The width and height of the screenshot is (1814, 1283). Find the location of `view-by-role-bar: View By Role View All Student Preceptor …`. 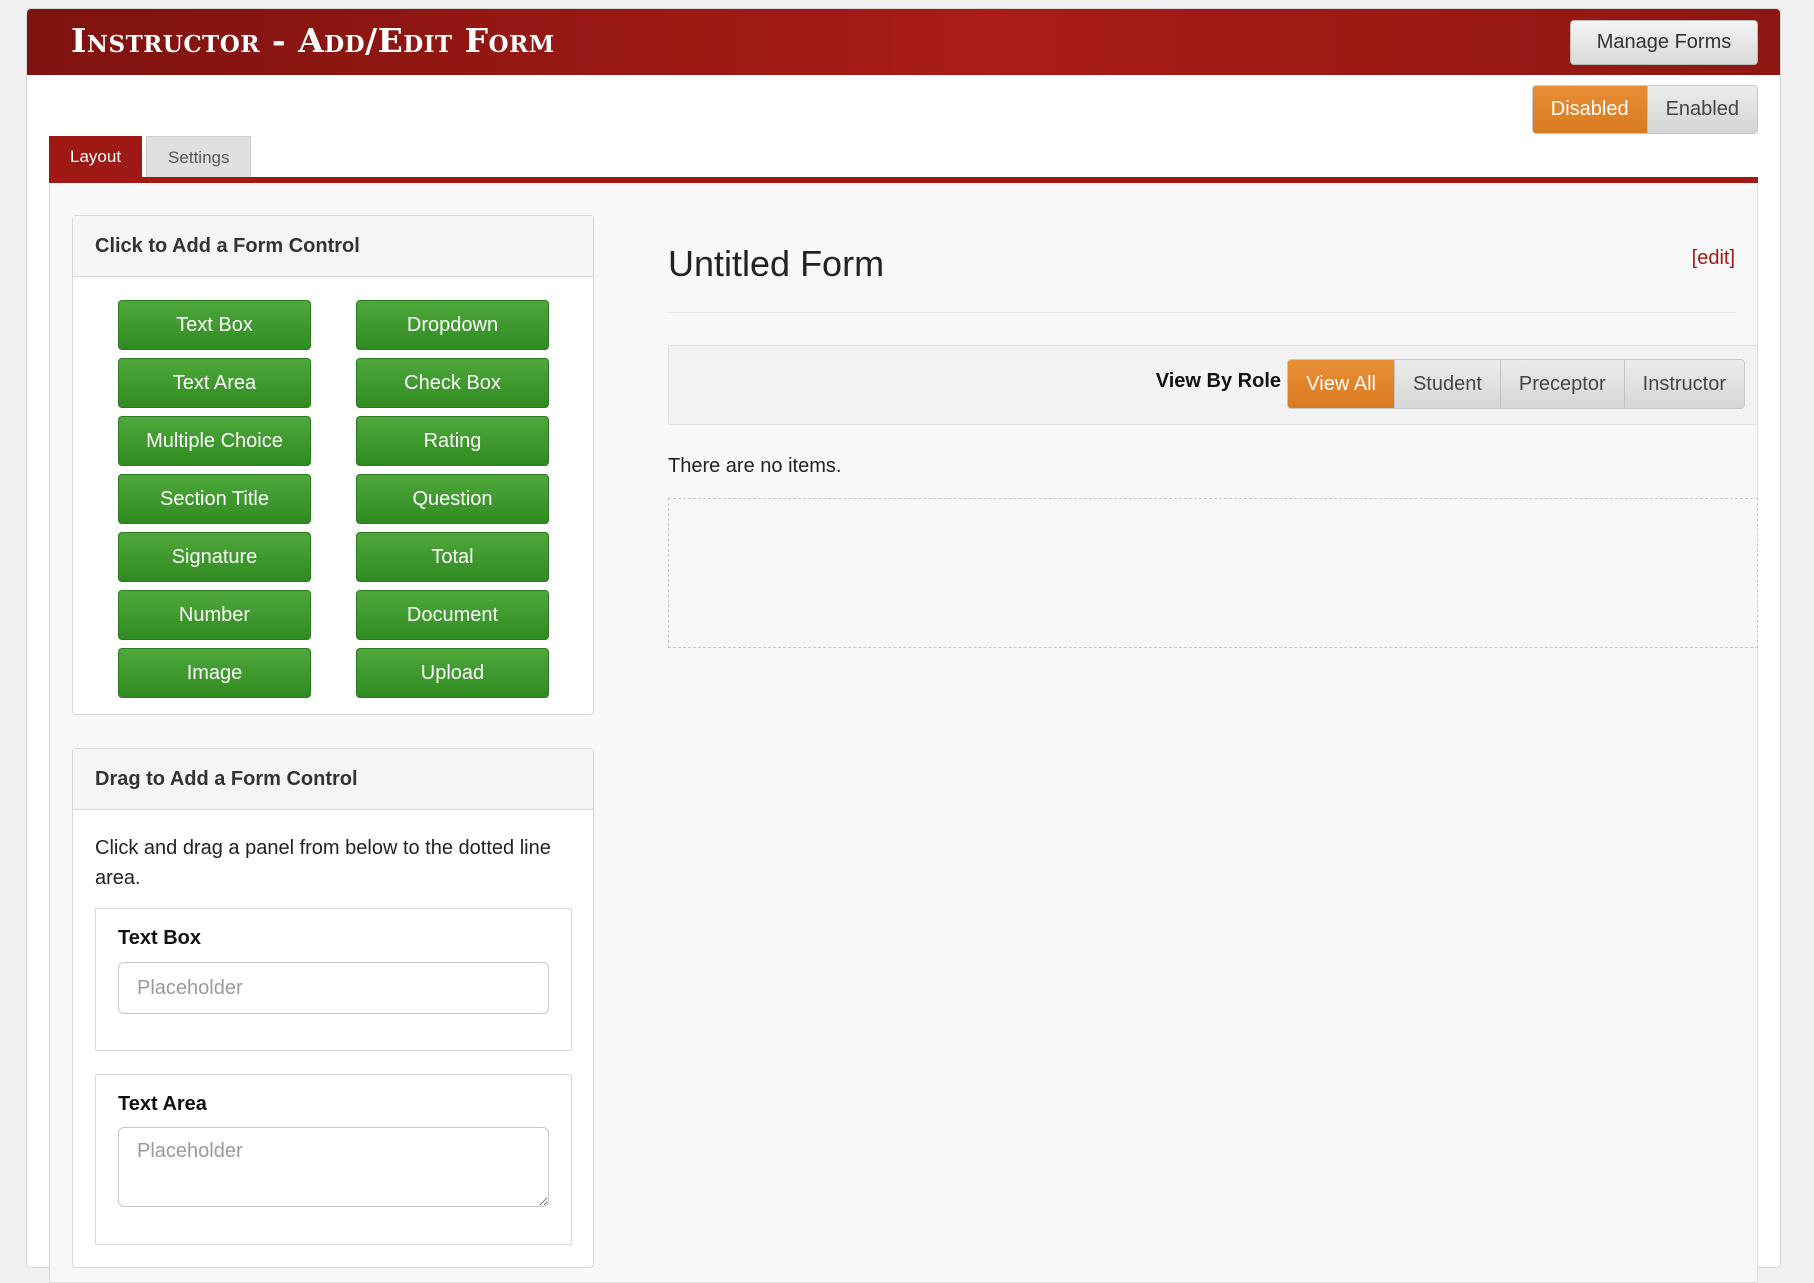

view-by-role-bar: View By Role View All Student Preceptor … is located at coordinates (1213, 385).